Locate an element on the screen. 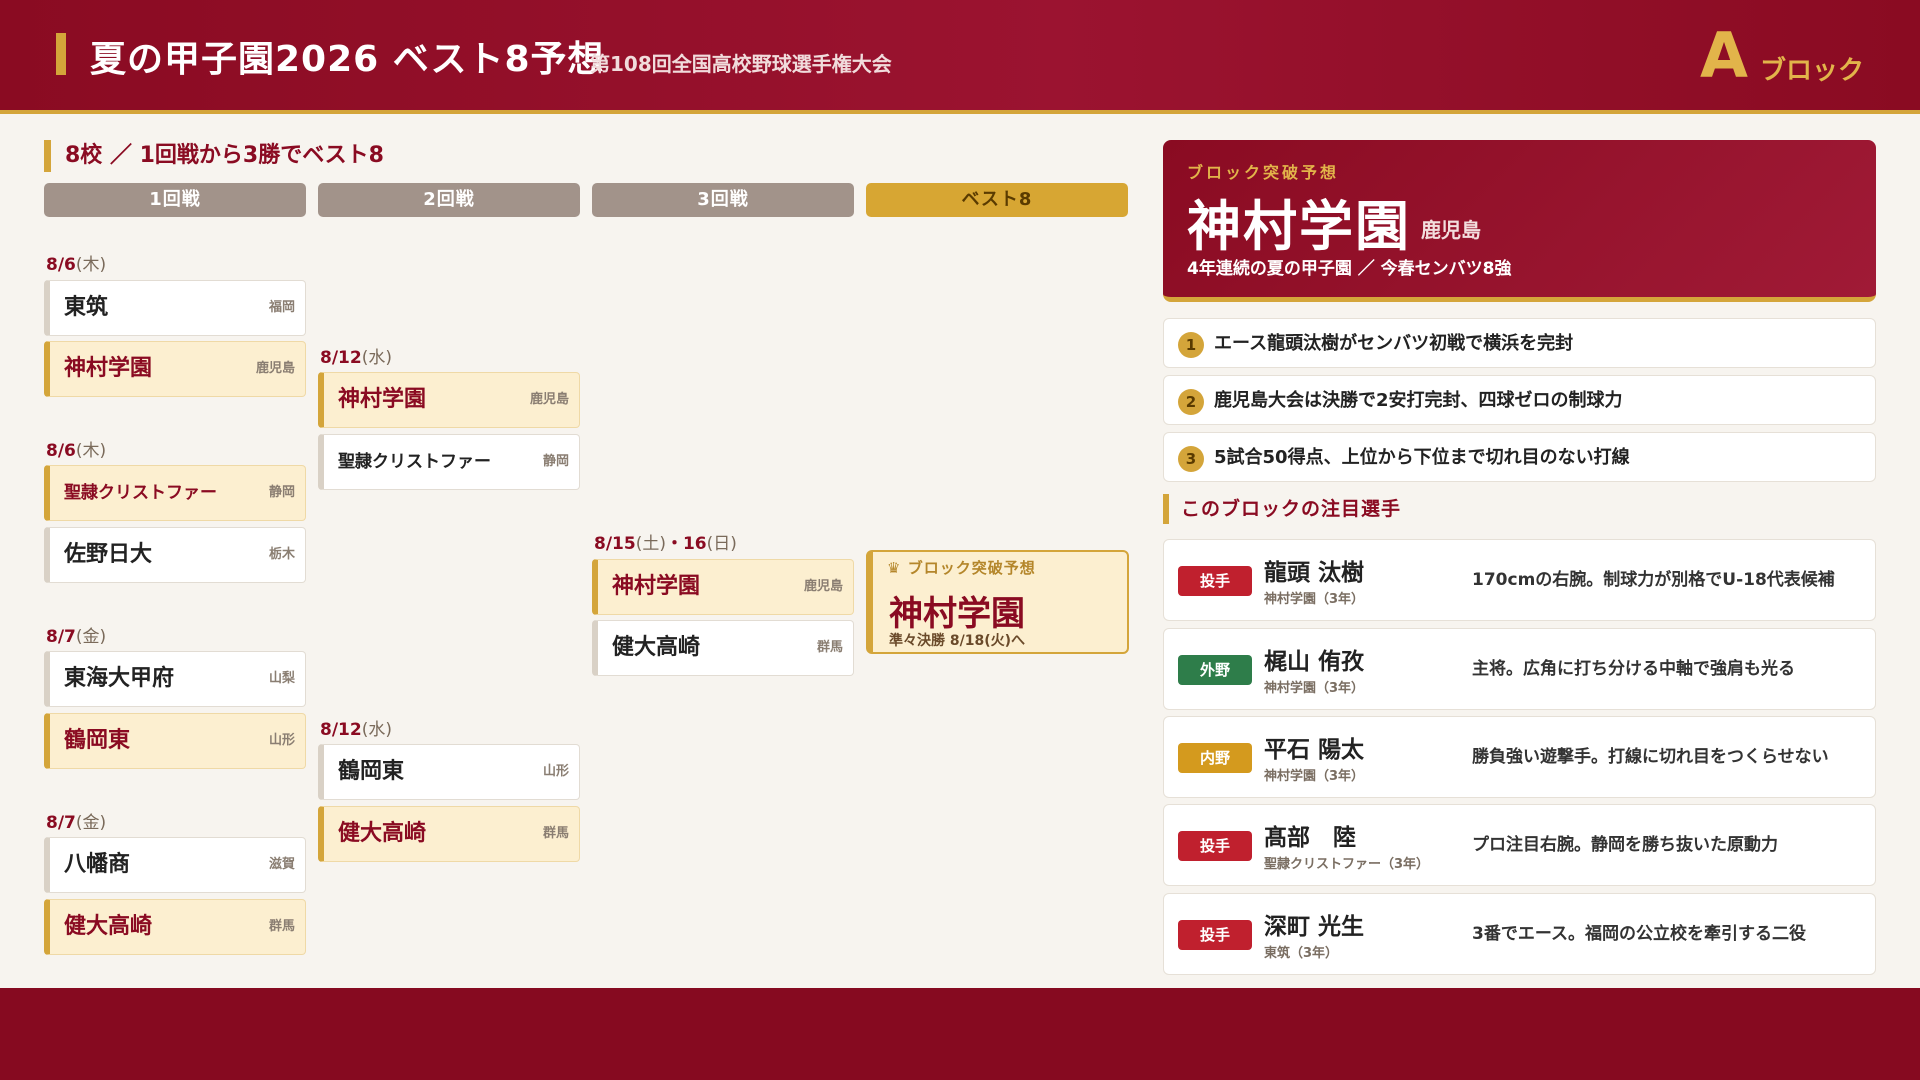  best8-pick-label: ♛ ブロック突破予想 is located at coordinates (961, 568).